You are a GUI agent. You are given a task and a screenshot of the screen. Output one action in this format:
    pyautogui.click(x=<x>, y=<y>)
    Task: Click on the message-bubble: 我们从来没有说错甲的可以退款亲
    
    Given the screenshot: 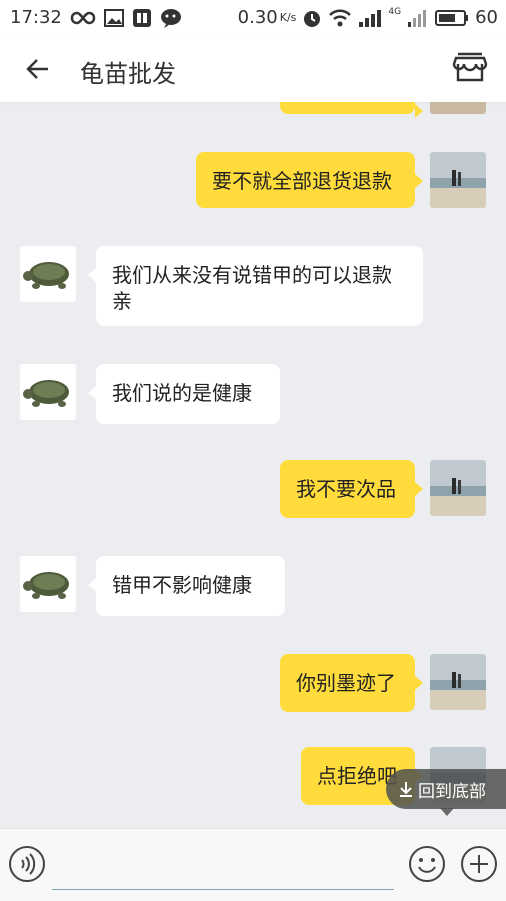 What is the action you would take?
    pyautogui.click(x=255, y=286)
    